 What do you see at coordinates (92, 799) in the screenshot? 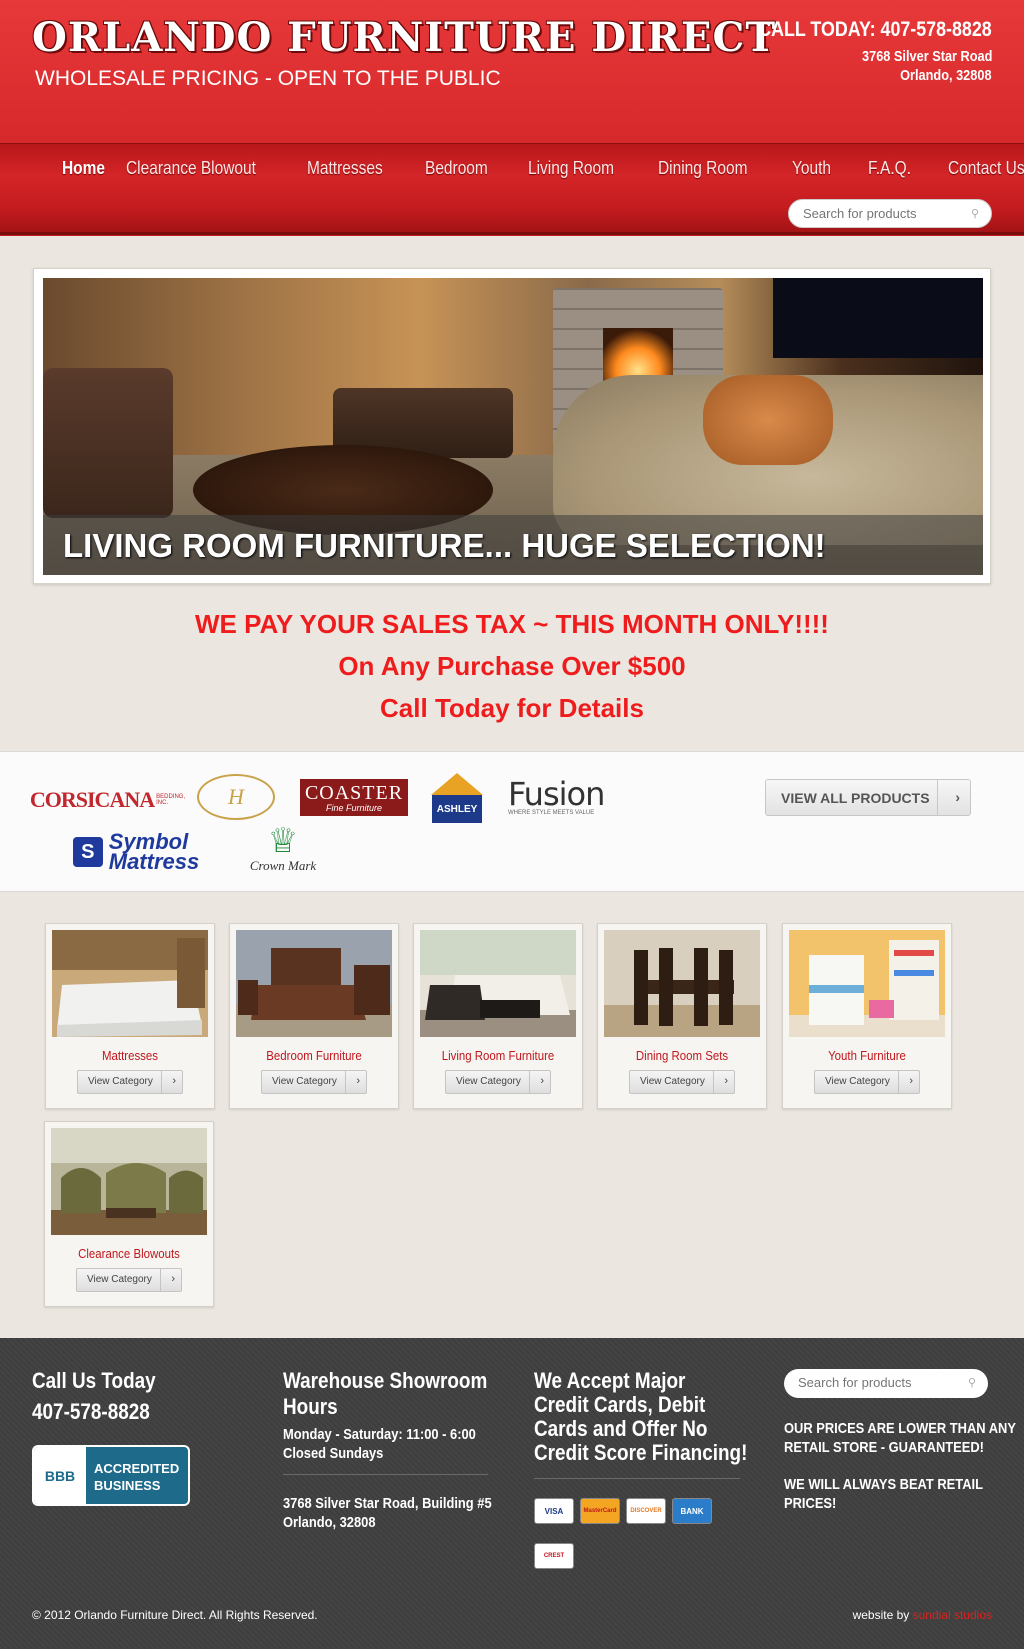
I see `corsicana-logo-text: CORSICANA` at bounding box center [92, 799].